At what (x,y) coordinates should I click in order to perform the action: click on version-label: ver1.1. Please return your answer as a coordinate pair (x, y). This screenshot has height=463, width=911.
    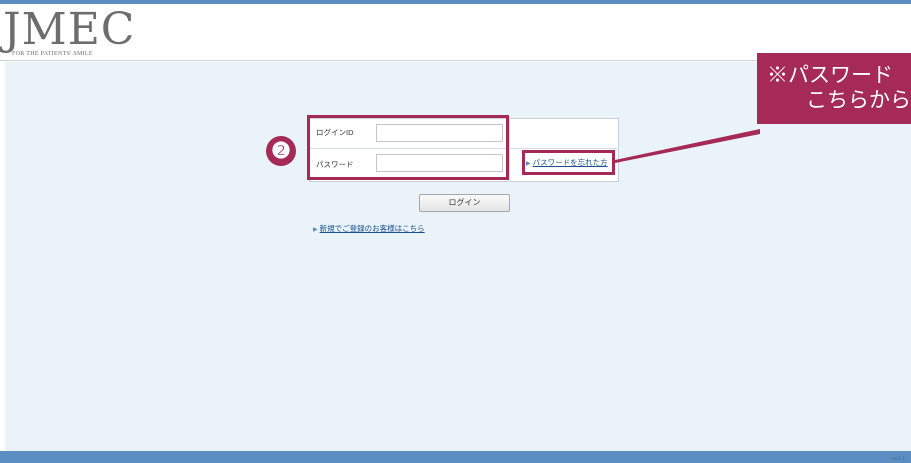
    Looking at the image, I should click on (898, 459).